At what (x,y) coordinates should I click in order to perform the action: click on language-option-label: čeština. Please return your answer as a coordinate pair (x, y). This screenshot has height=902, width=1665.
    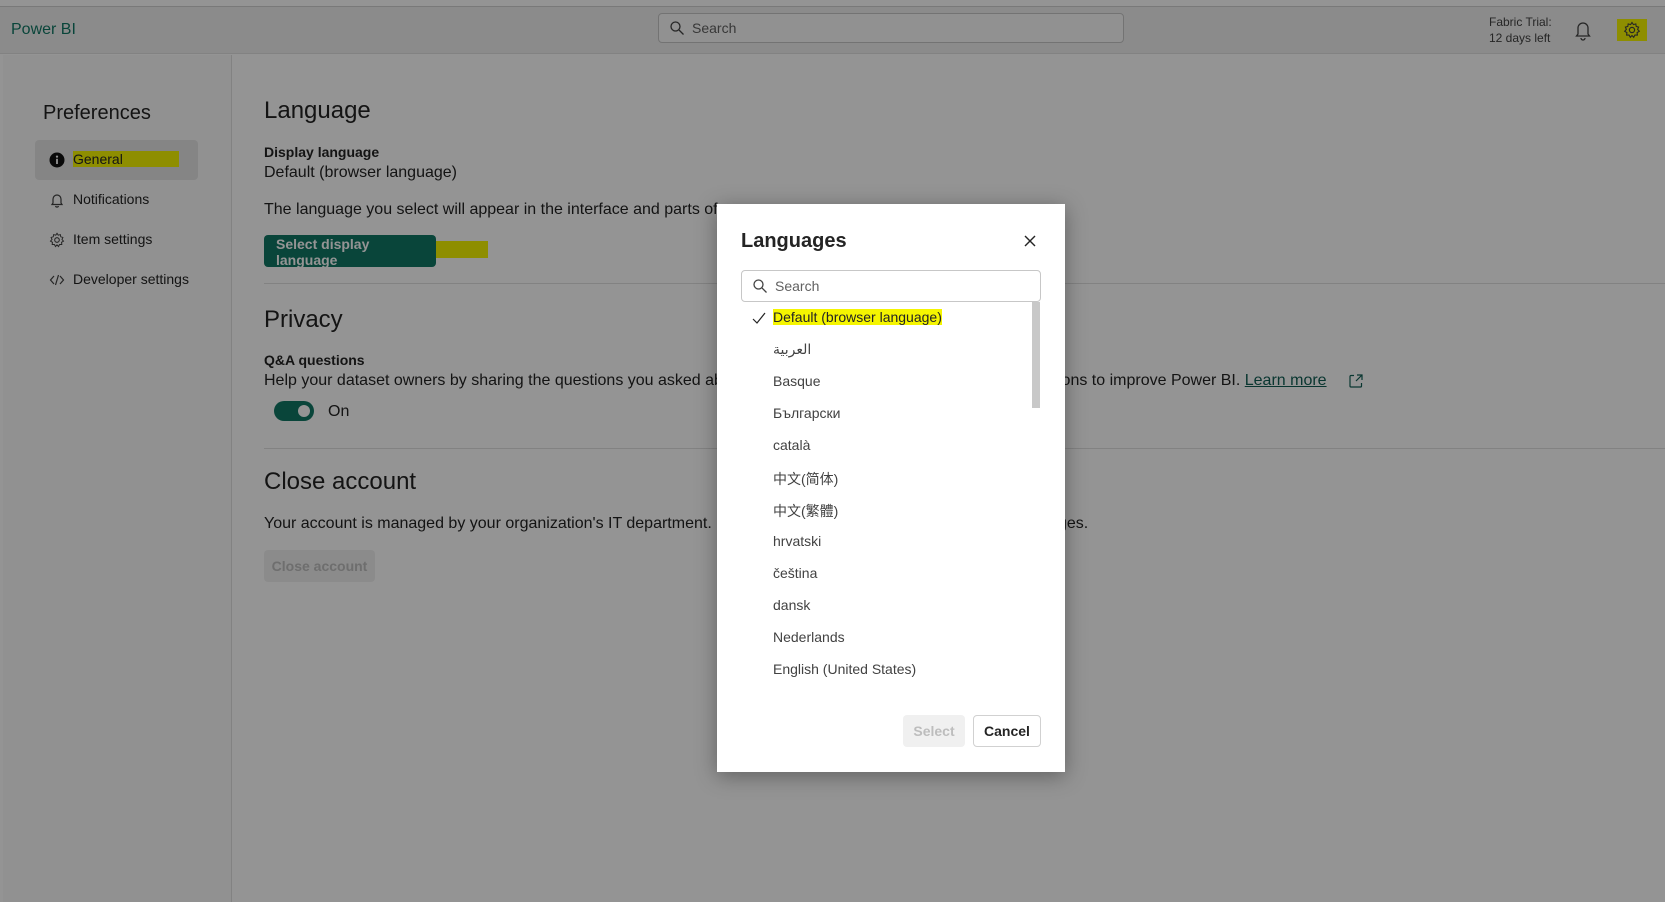
    Looking at the image, I should click on (795, 573).